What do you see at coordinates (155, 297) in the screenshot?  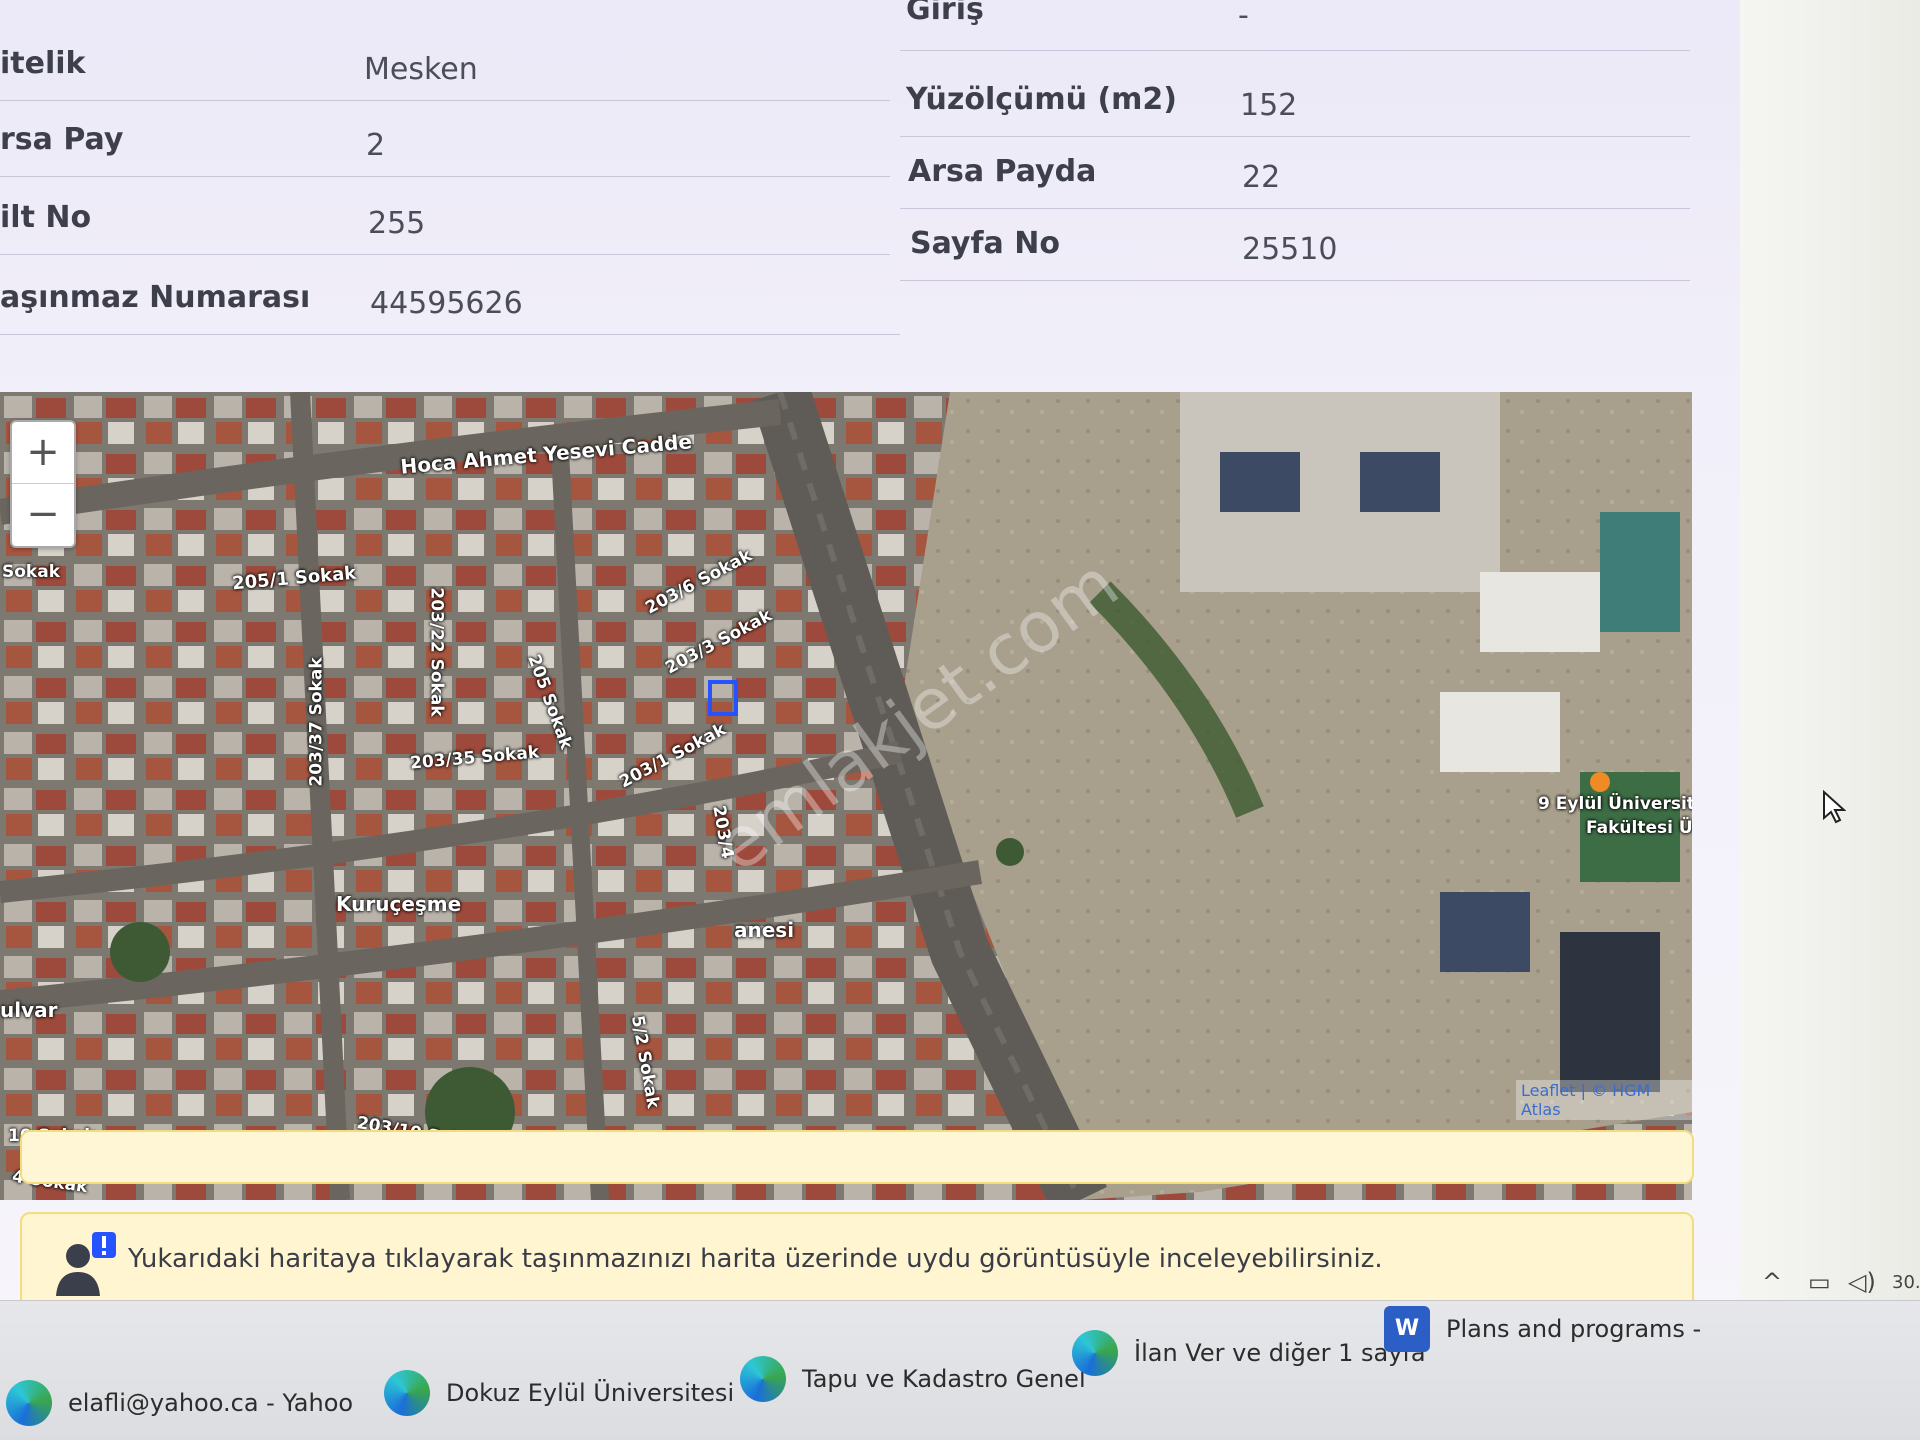 I see `detail-label: aşınmaz Numarası` at bounding box center [155, 297].